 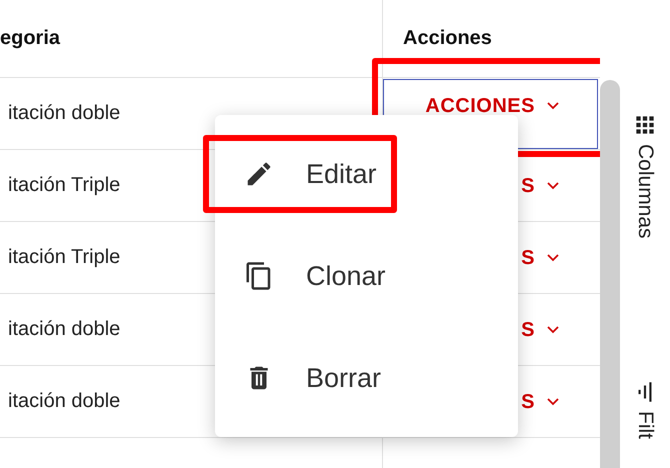 What do you see at coordinates (344, 378) in the screenshot?
I see `menu-item-label: Borrar` at bounding box center [344, 378].